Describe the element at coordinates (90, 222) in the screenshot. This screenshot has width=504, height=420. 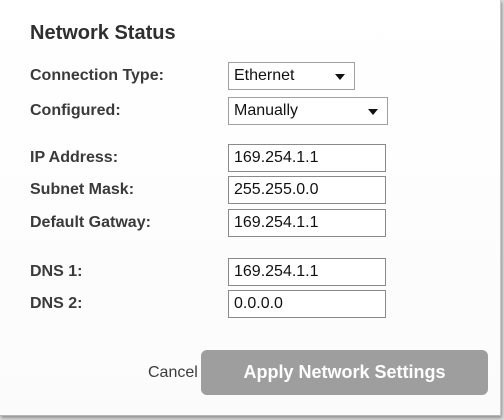
I see `default-gateway-label: Default Gatway:` at that location.